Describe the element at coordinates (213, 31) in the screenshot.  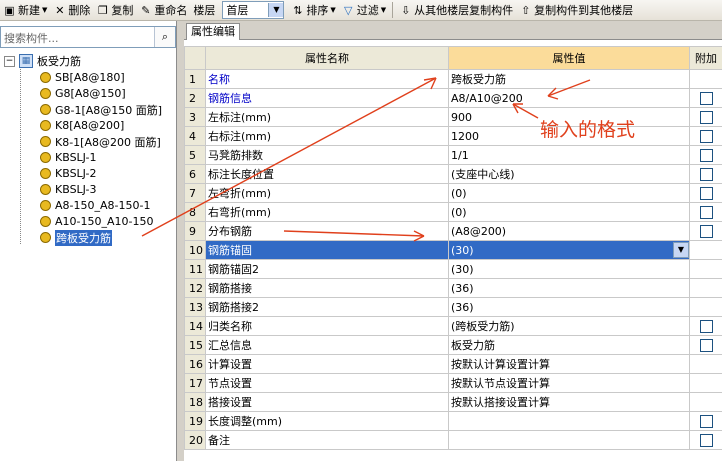
I see `tab-property-edit: 属性编辑` at that location.